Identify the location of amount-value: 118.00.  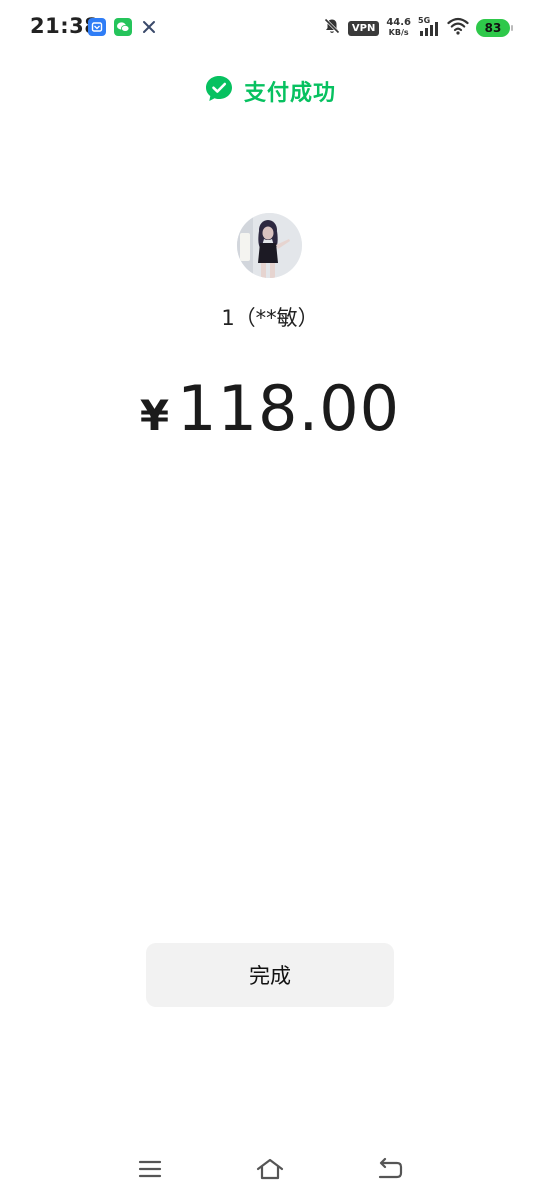
(289, 408).